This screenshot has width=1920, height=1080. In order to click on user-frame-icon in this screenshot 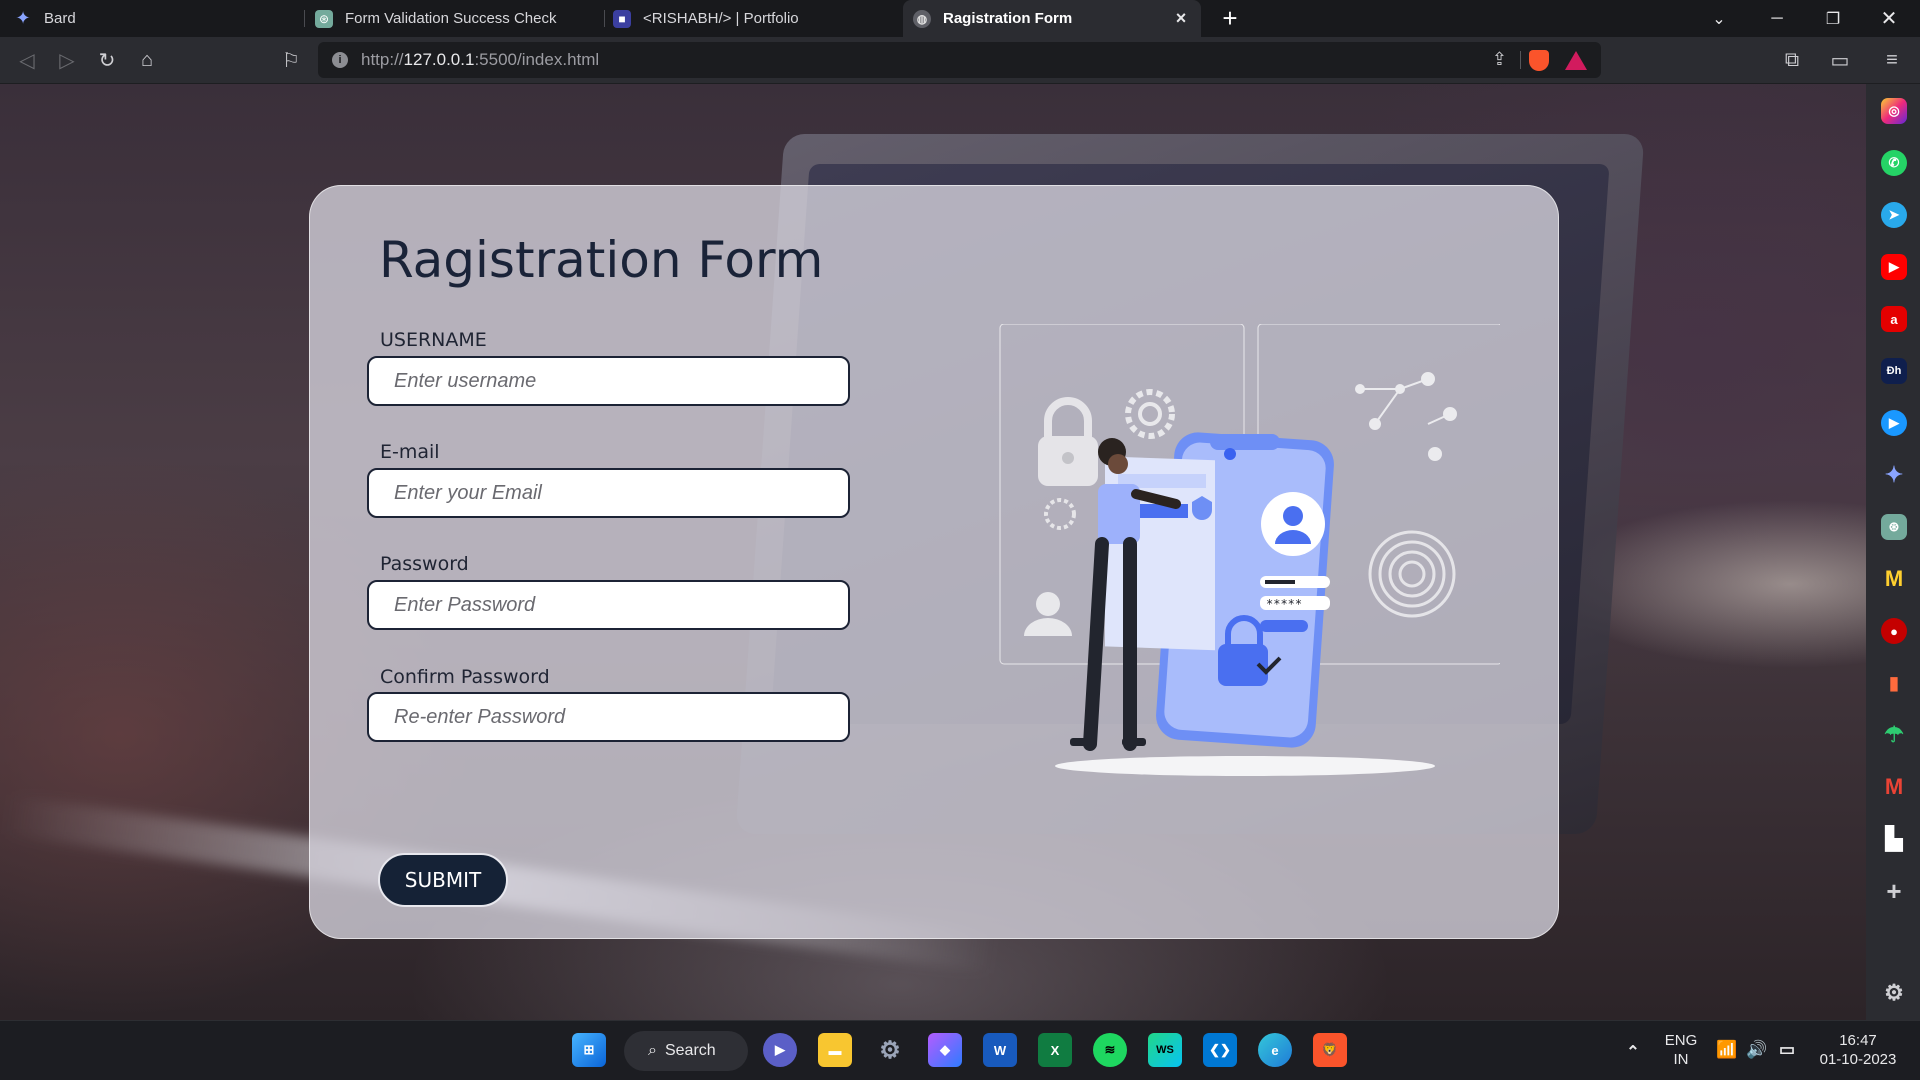, I will do `click(1048, 614)`.